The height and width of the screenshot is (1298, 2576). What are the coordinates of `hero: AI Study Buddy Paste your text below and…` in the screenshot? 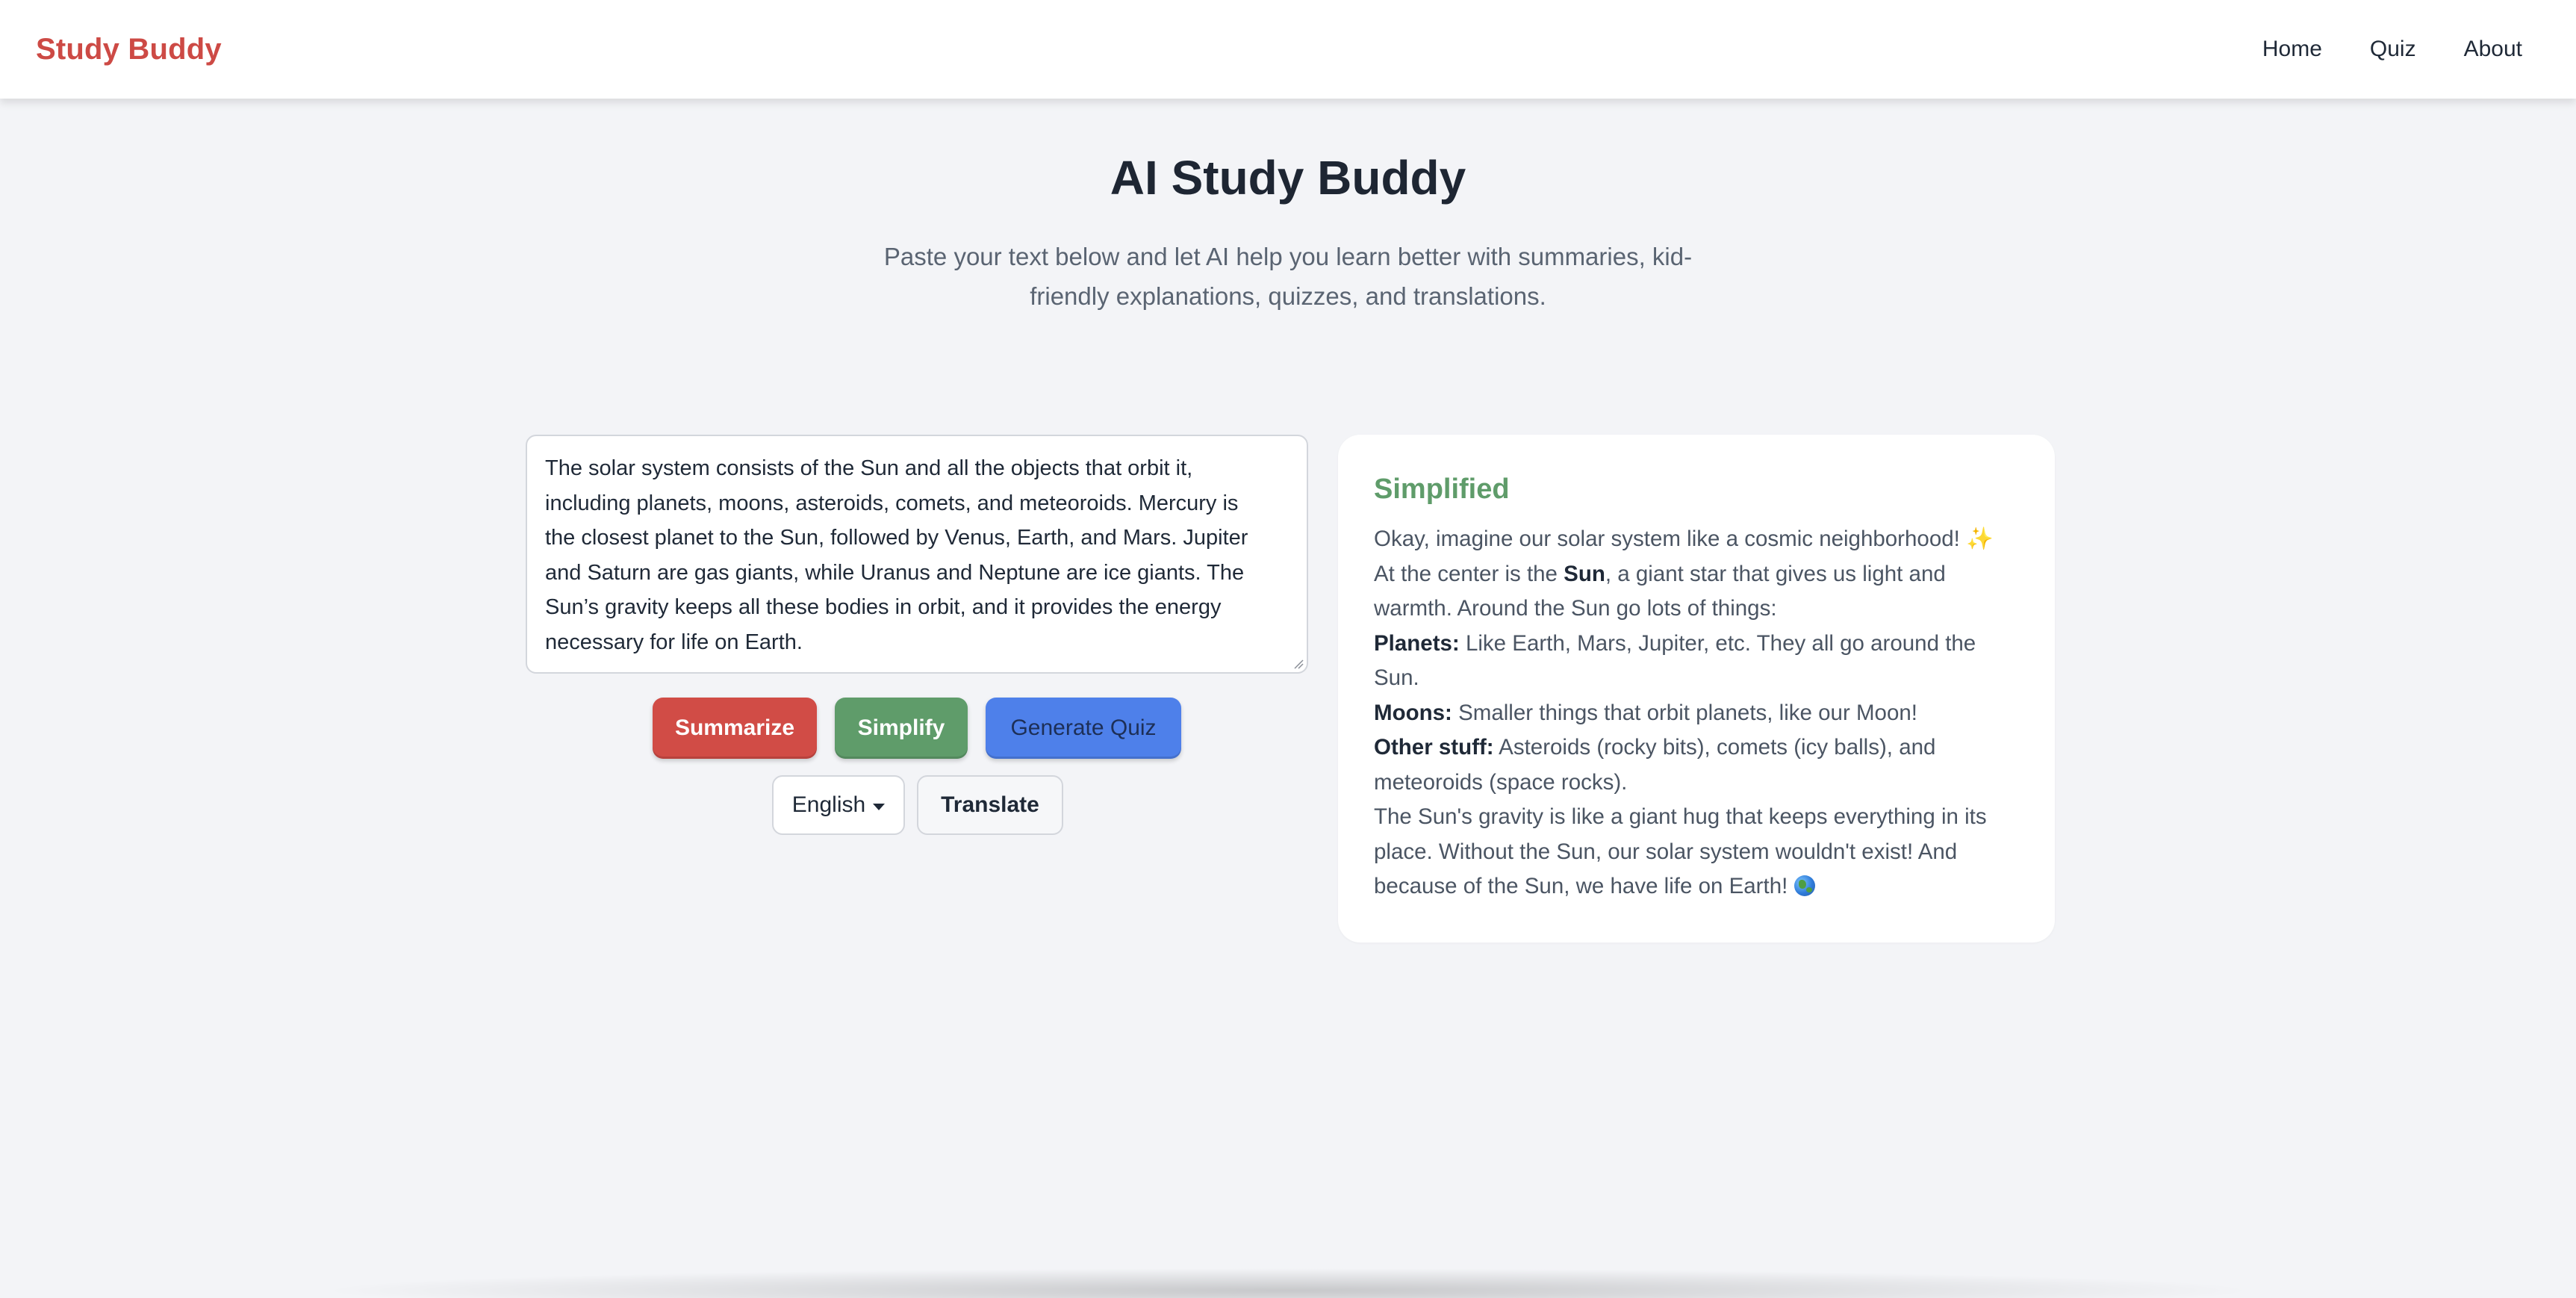 It's located at (1288, 232).